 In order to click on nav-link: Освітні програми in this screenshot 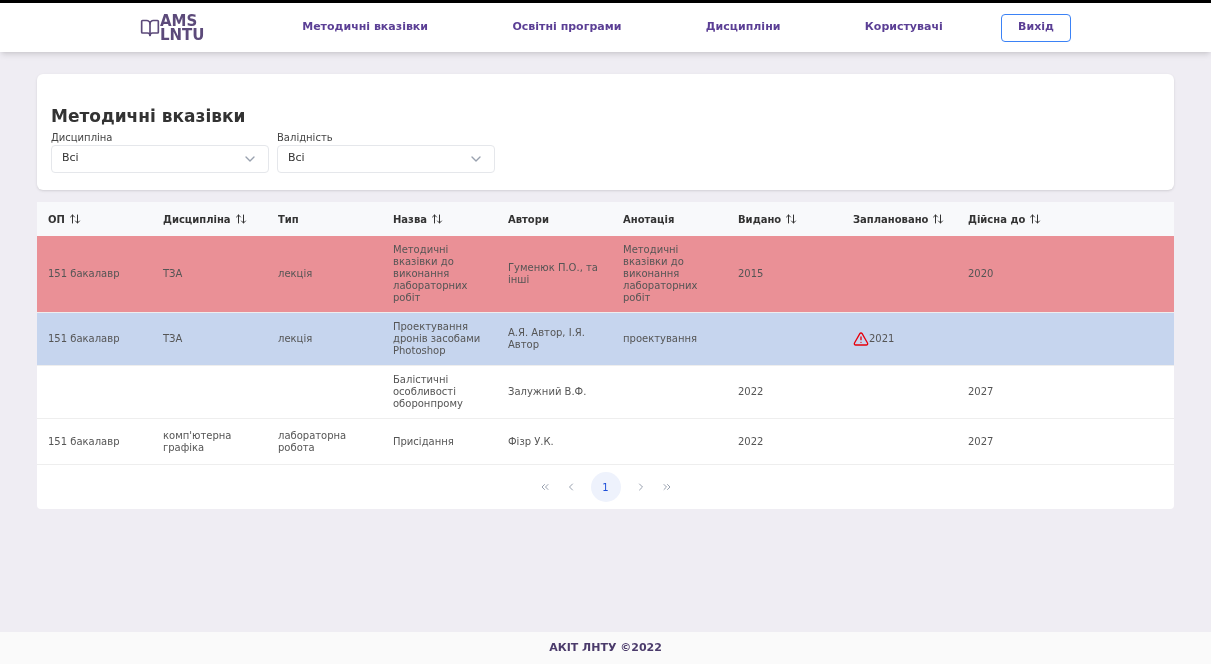, I will do `click(567, 27)`.